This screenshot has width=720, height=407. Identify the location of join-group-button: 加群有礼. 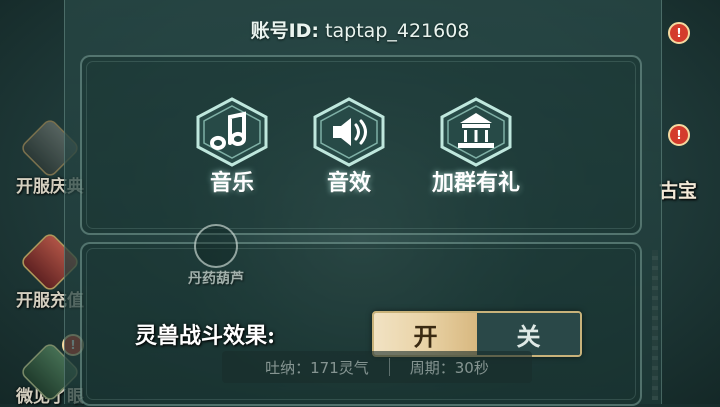
(476, 147).